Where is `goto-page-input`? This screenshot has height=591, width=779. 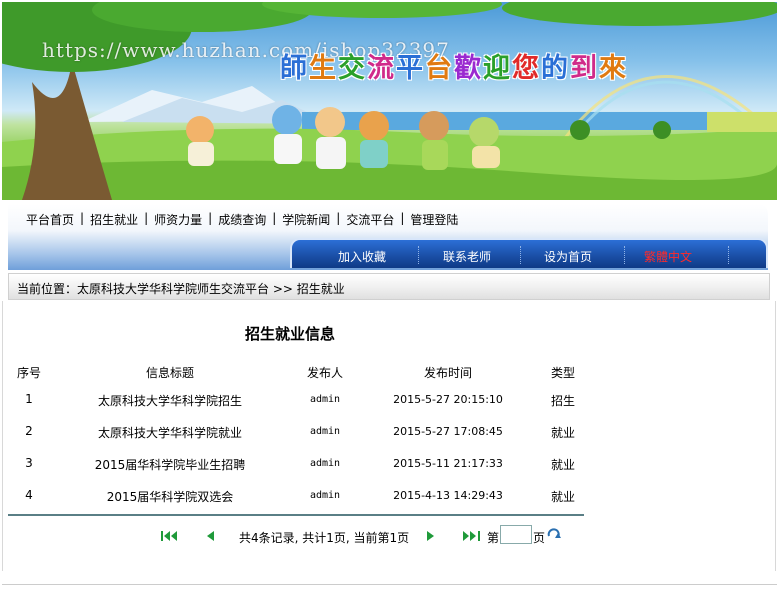 goto-page-input is located at coordinates (516, 534).